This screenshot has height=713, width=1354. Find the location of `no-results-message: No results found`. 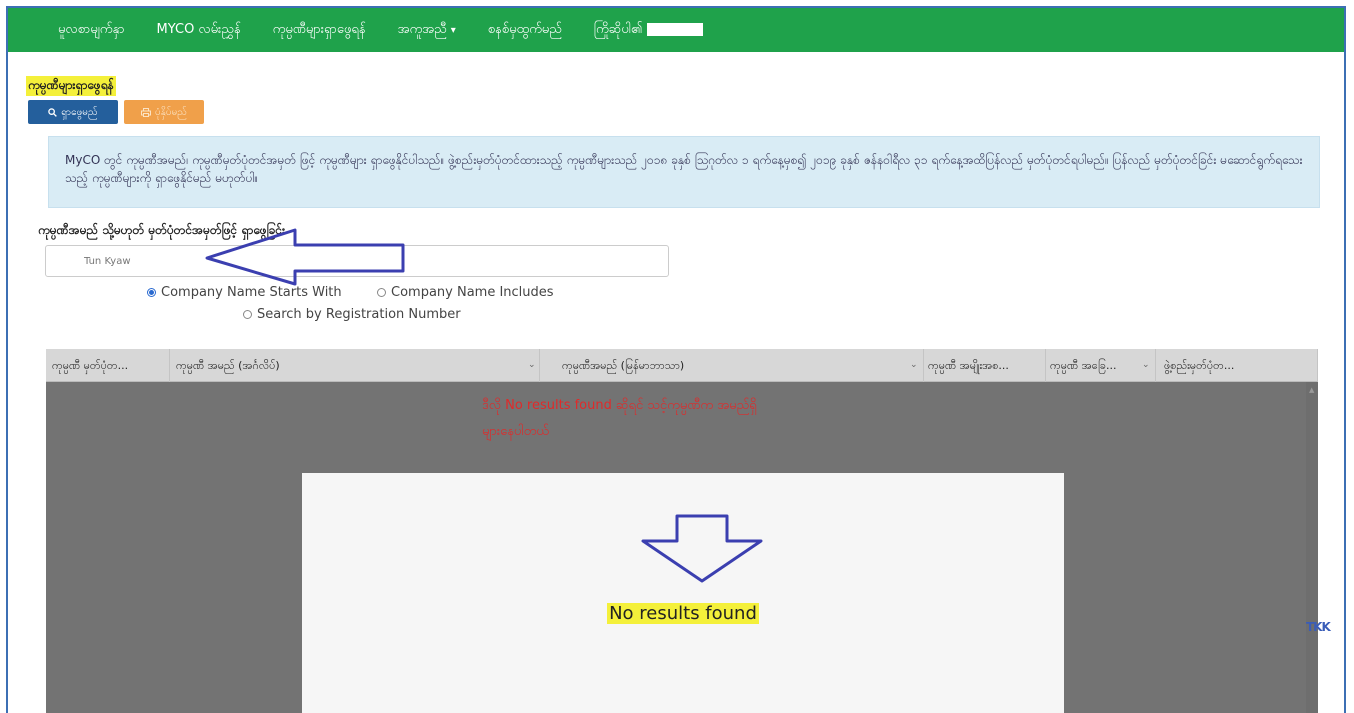

no-results-message: No results found is located at coordinates (683, 613).